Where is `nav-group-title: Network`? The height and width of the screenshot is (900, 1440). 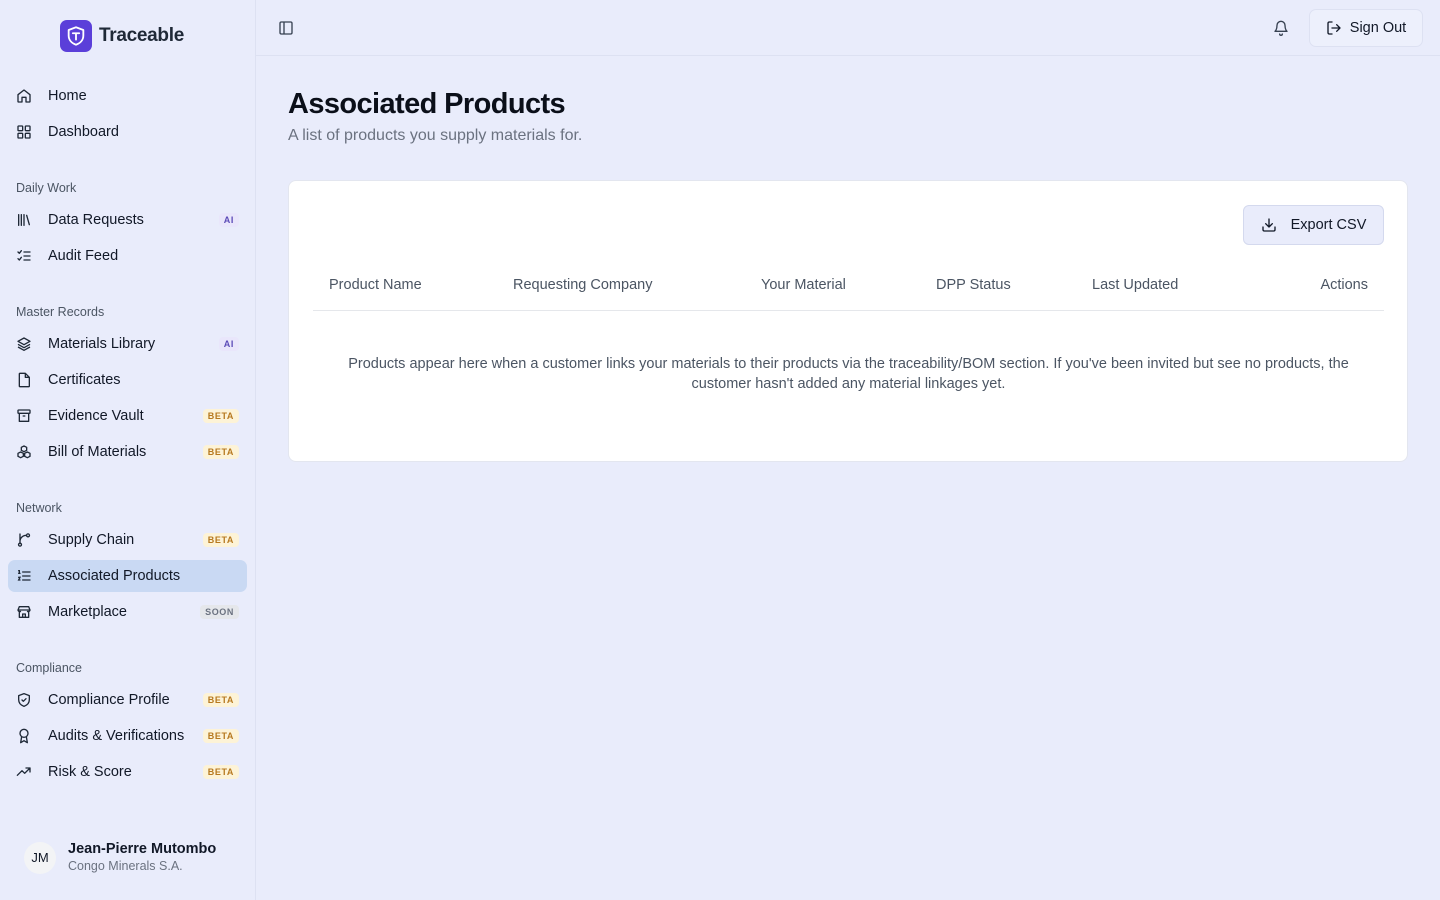
nav-group-title: Network is located at coordinates (39, 508).